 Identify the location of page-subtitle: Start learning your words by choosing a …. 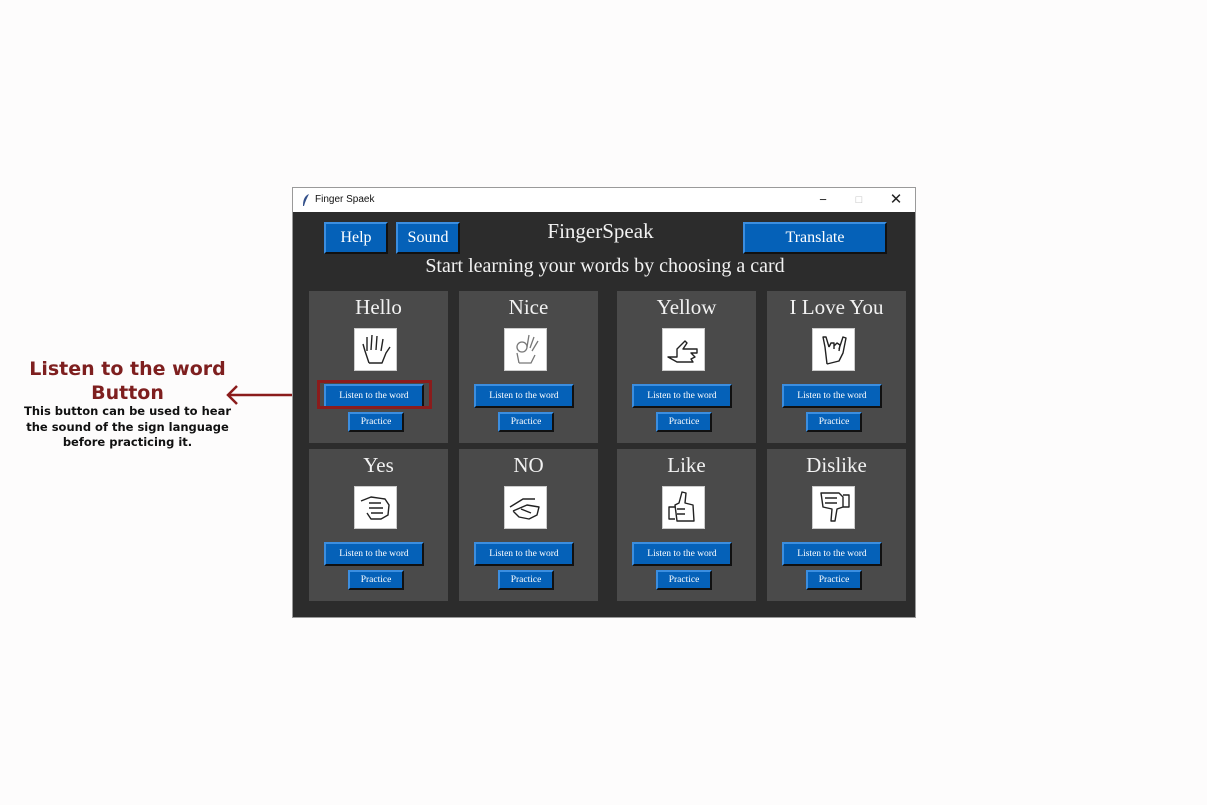
(605, 266).